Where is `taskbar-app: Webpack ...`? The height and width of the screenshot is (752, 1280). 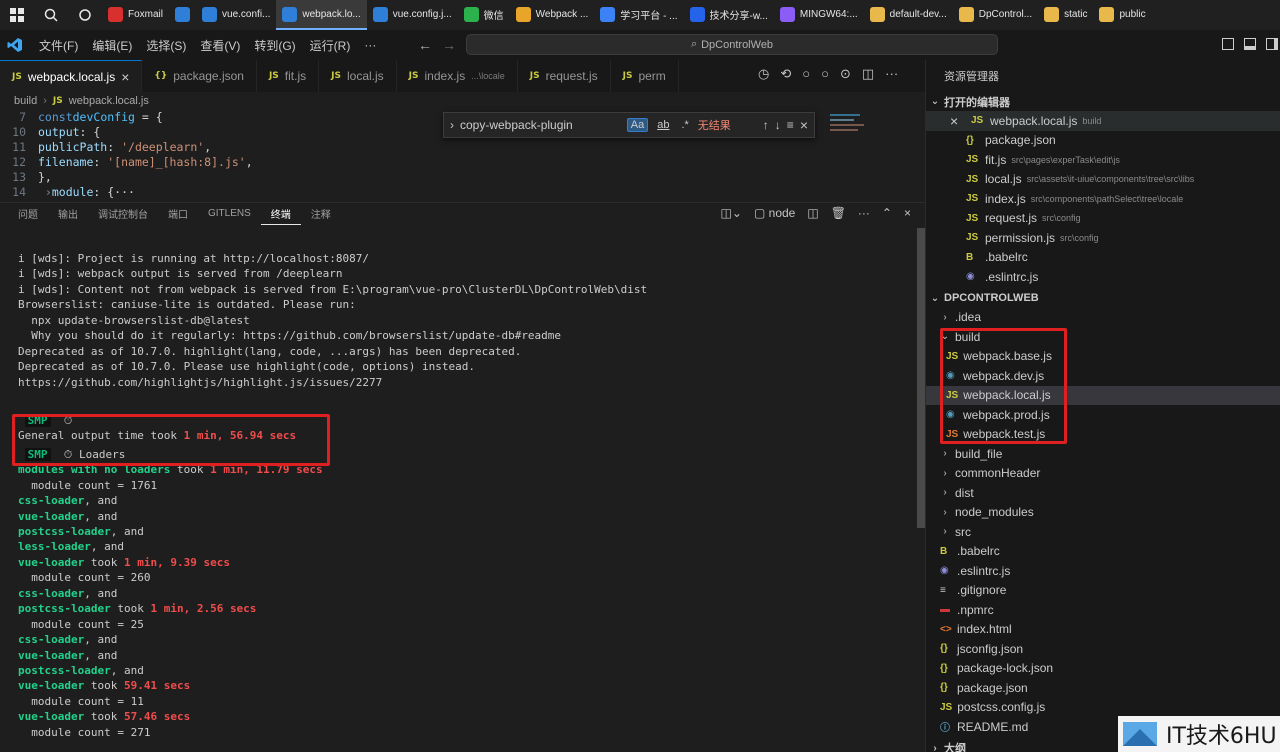
taskbar-app: Webpack ... is located at coordinates (552, 15).